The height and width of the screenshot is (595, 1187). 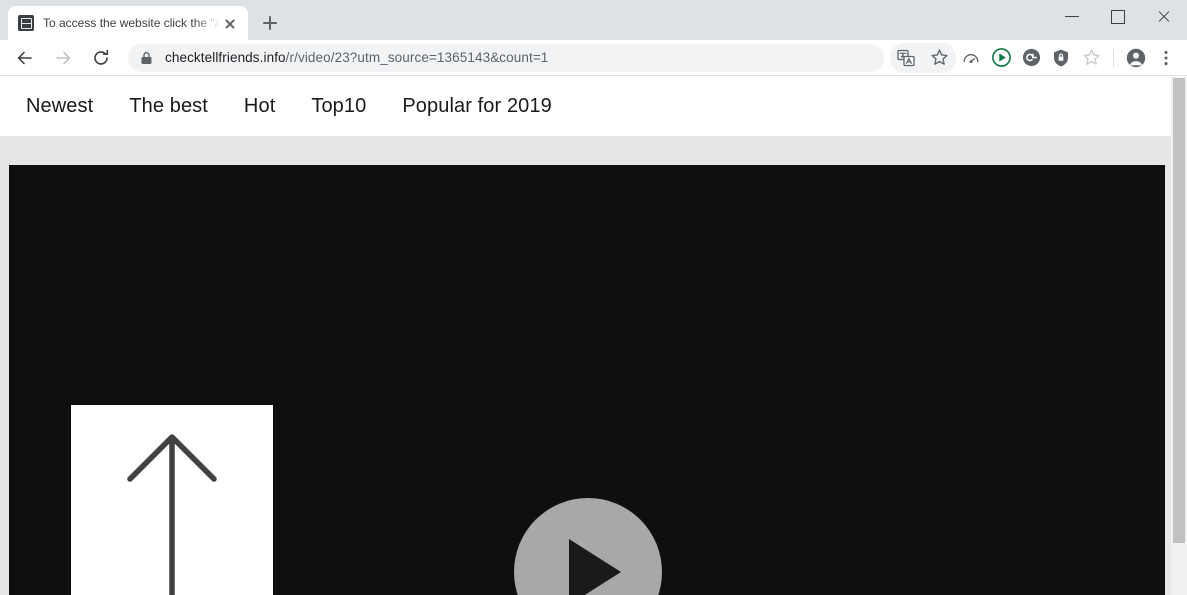 I want to click on nav-item-hot: Hot, so click(x=259, y=106).